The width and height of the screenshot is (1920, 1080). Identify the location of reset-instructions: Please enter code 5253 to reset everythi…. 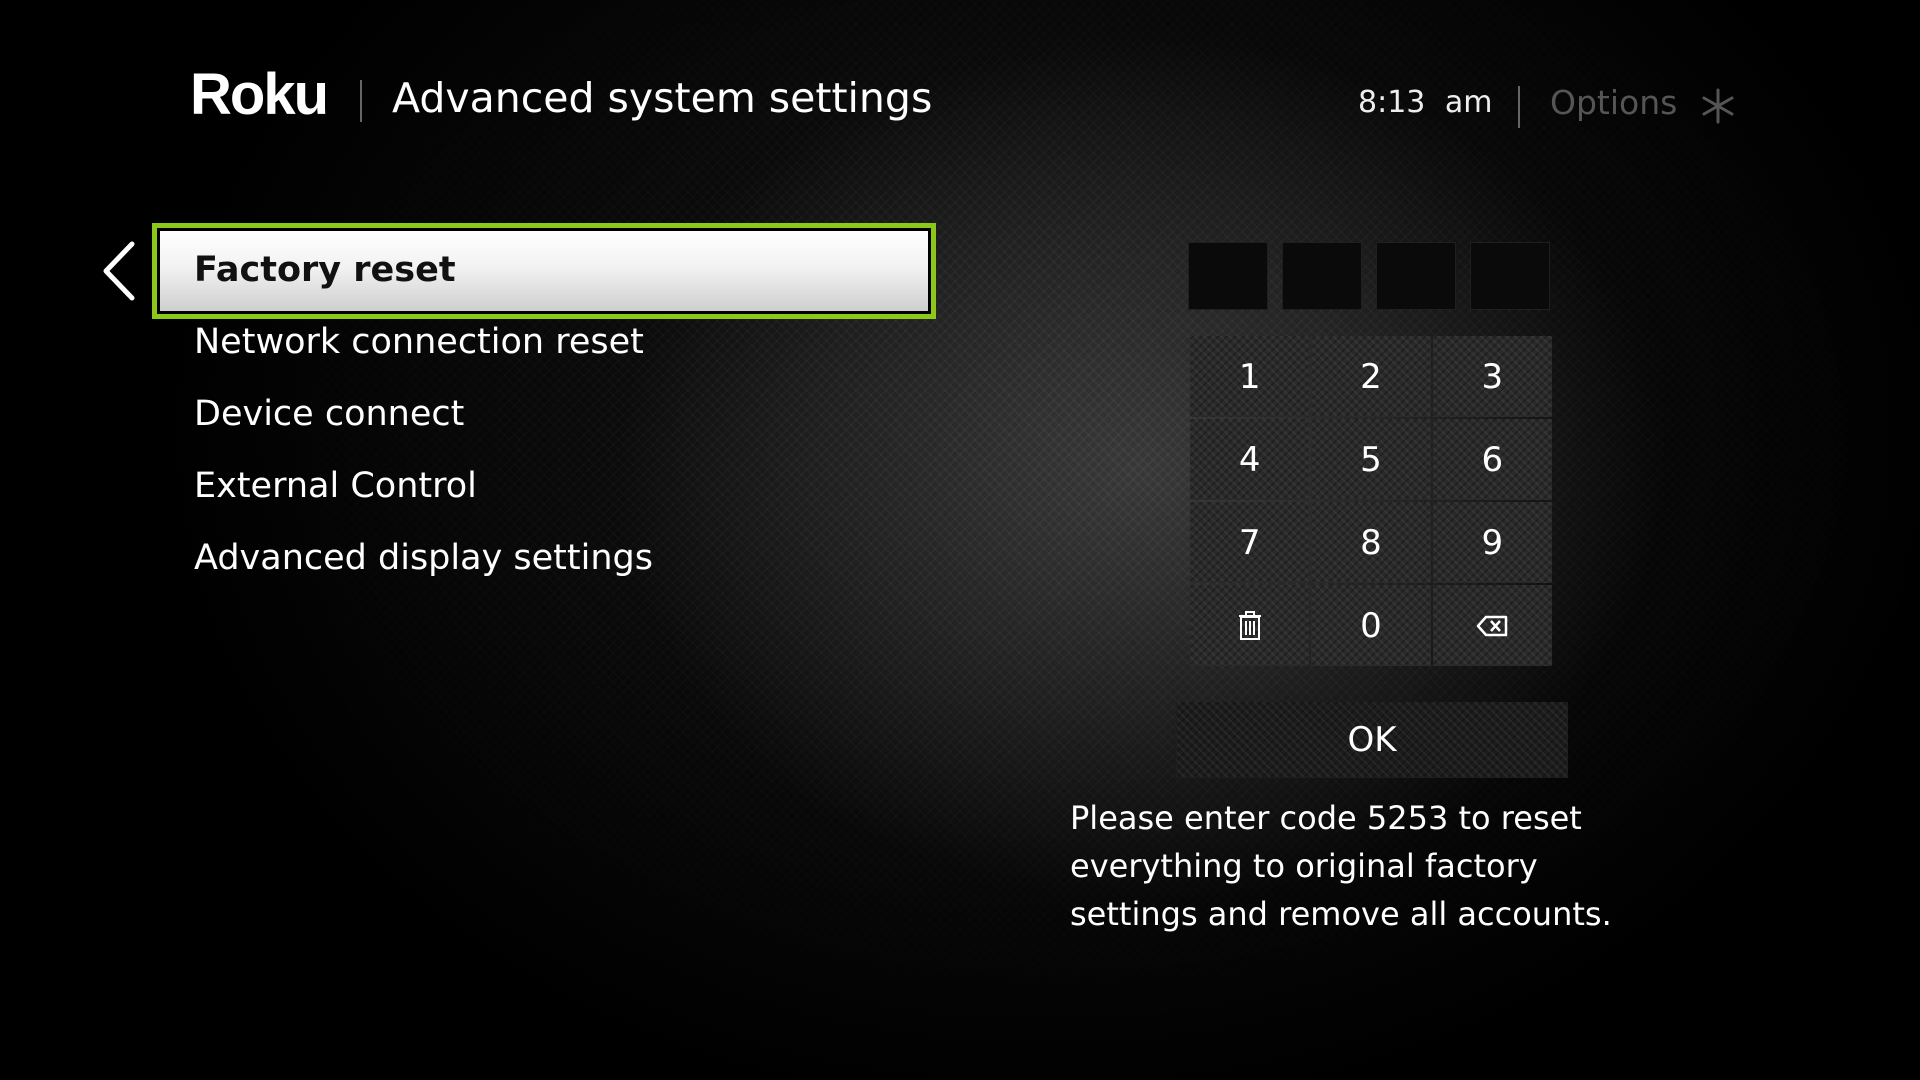
(1341, 866).